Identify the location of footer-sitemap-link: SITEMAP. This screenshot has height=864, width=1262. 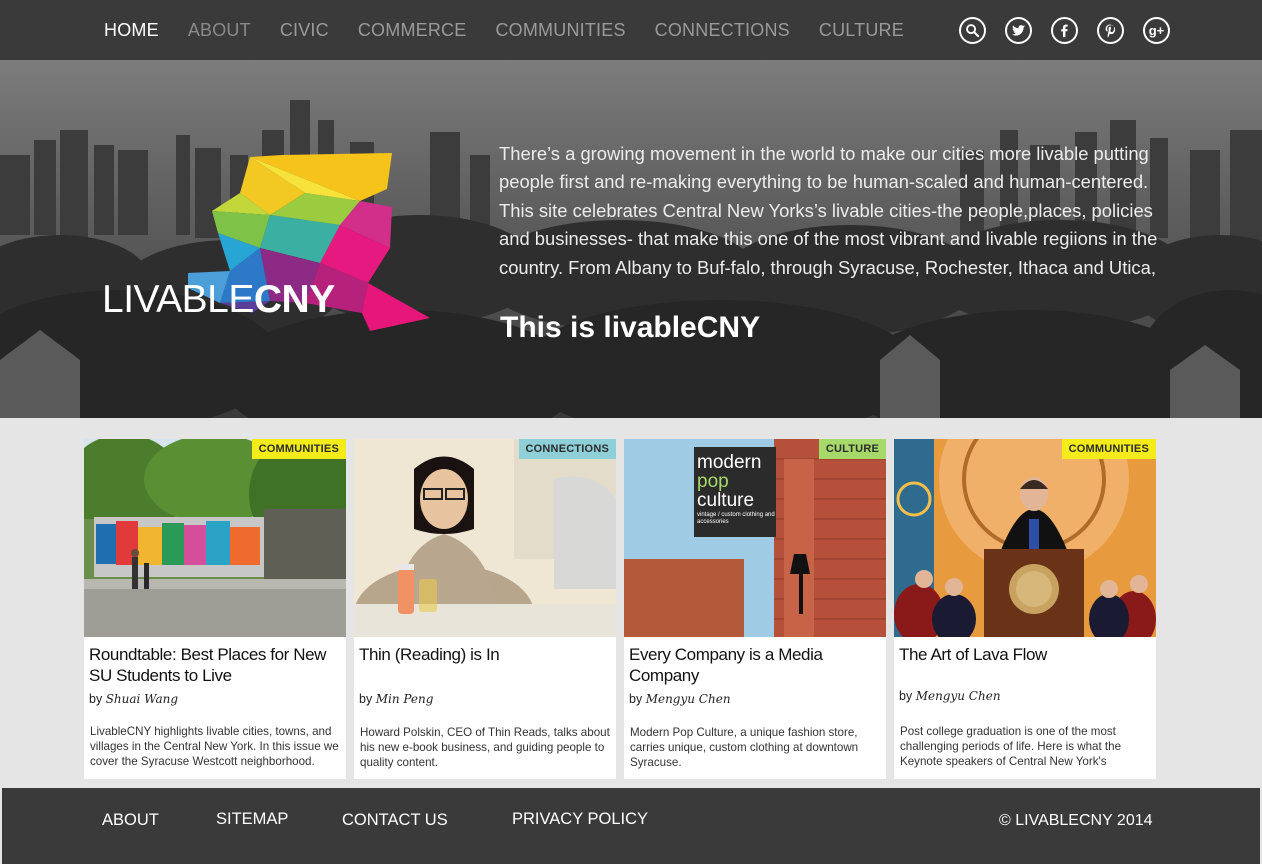
(252, 819).